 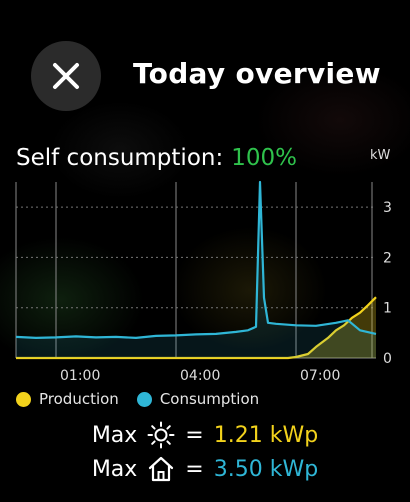 I want to click on chart-legend: Production Consumption, so click(x=137, y=399).